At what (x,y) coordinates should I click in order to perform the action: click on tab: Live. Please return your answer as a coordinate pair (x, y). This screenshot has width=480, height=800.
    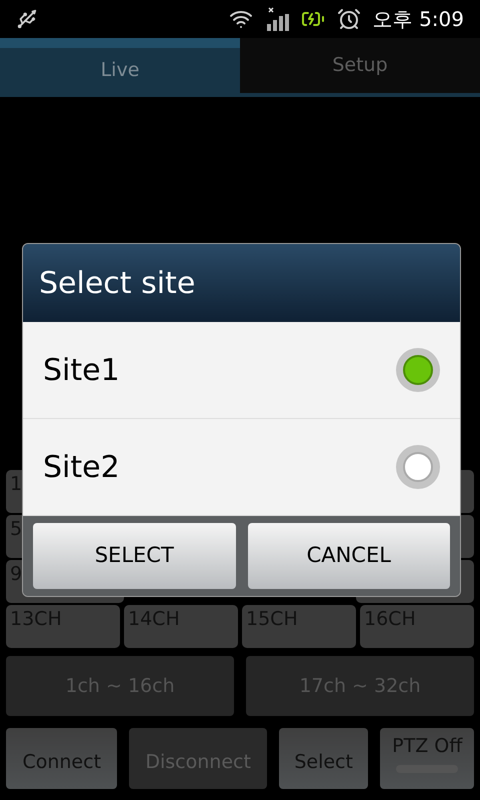
    Looking at the image, I should click on (120, 67).